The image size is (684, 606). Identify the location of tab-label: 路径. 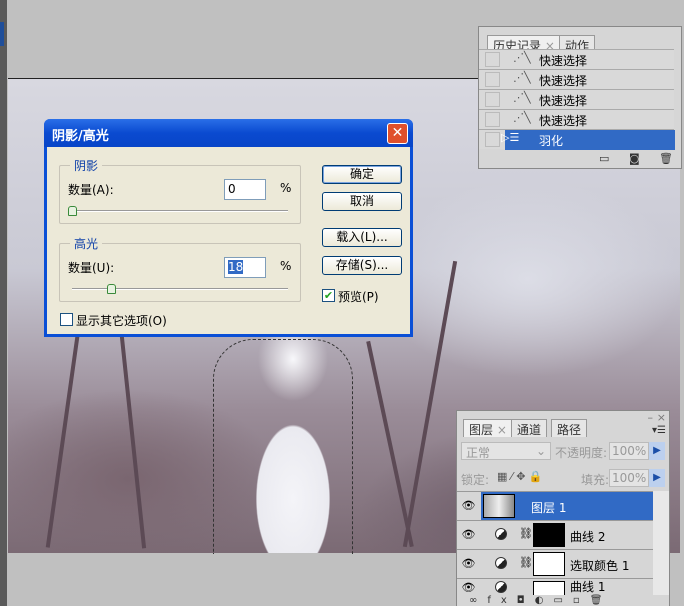
(569, 430).